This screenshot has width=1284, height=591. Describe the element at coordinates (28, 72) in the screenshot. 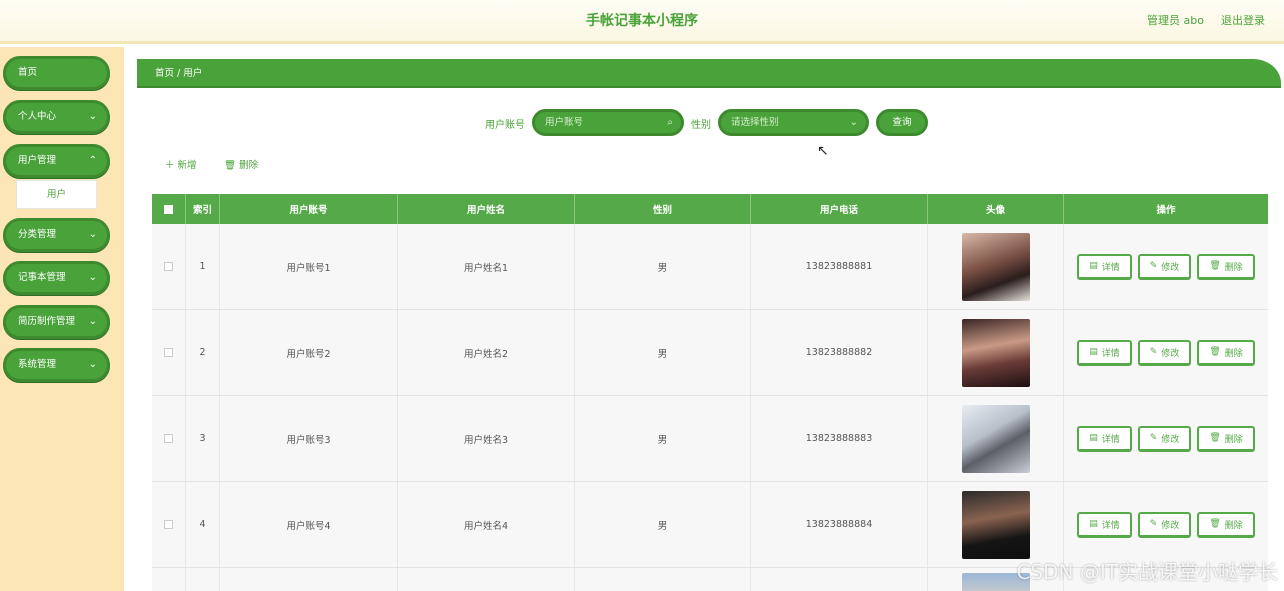

I see `sidebar-item-label: 首页` at that location.